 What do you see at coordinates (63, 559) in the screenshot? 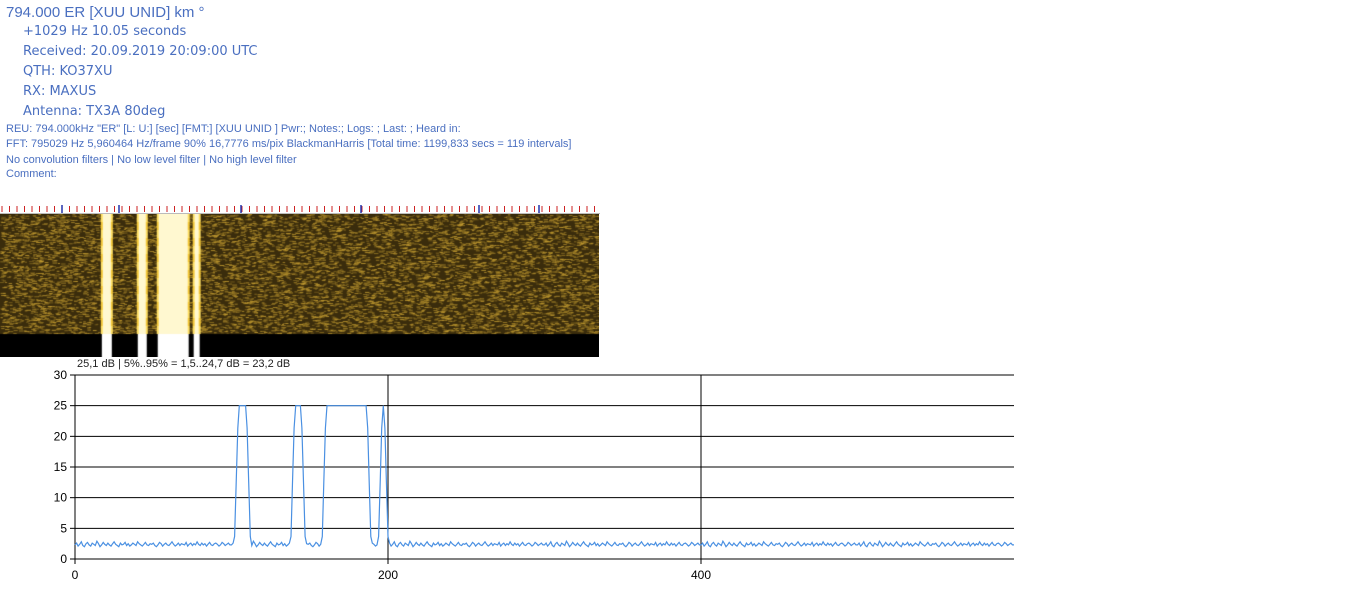
I see `y-tick-label: 0` at bounding box center [63, 559].